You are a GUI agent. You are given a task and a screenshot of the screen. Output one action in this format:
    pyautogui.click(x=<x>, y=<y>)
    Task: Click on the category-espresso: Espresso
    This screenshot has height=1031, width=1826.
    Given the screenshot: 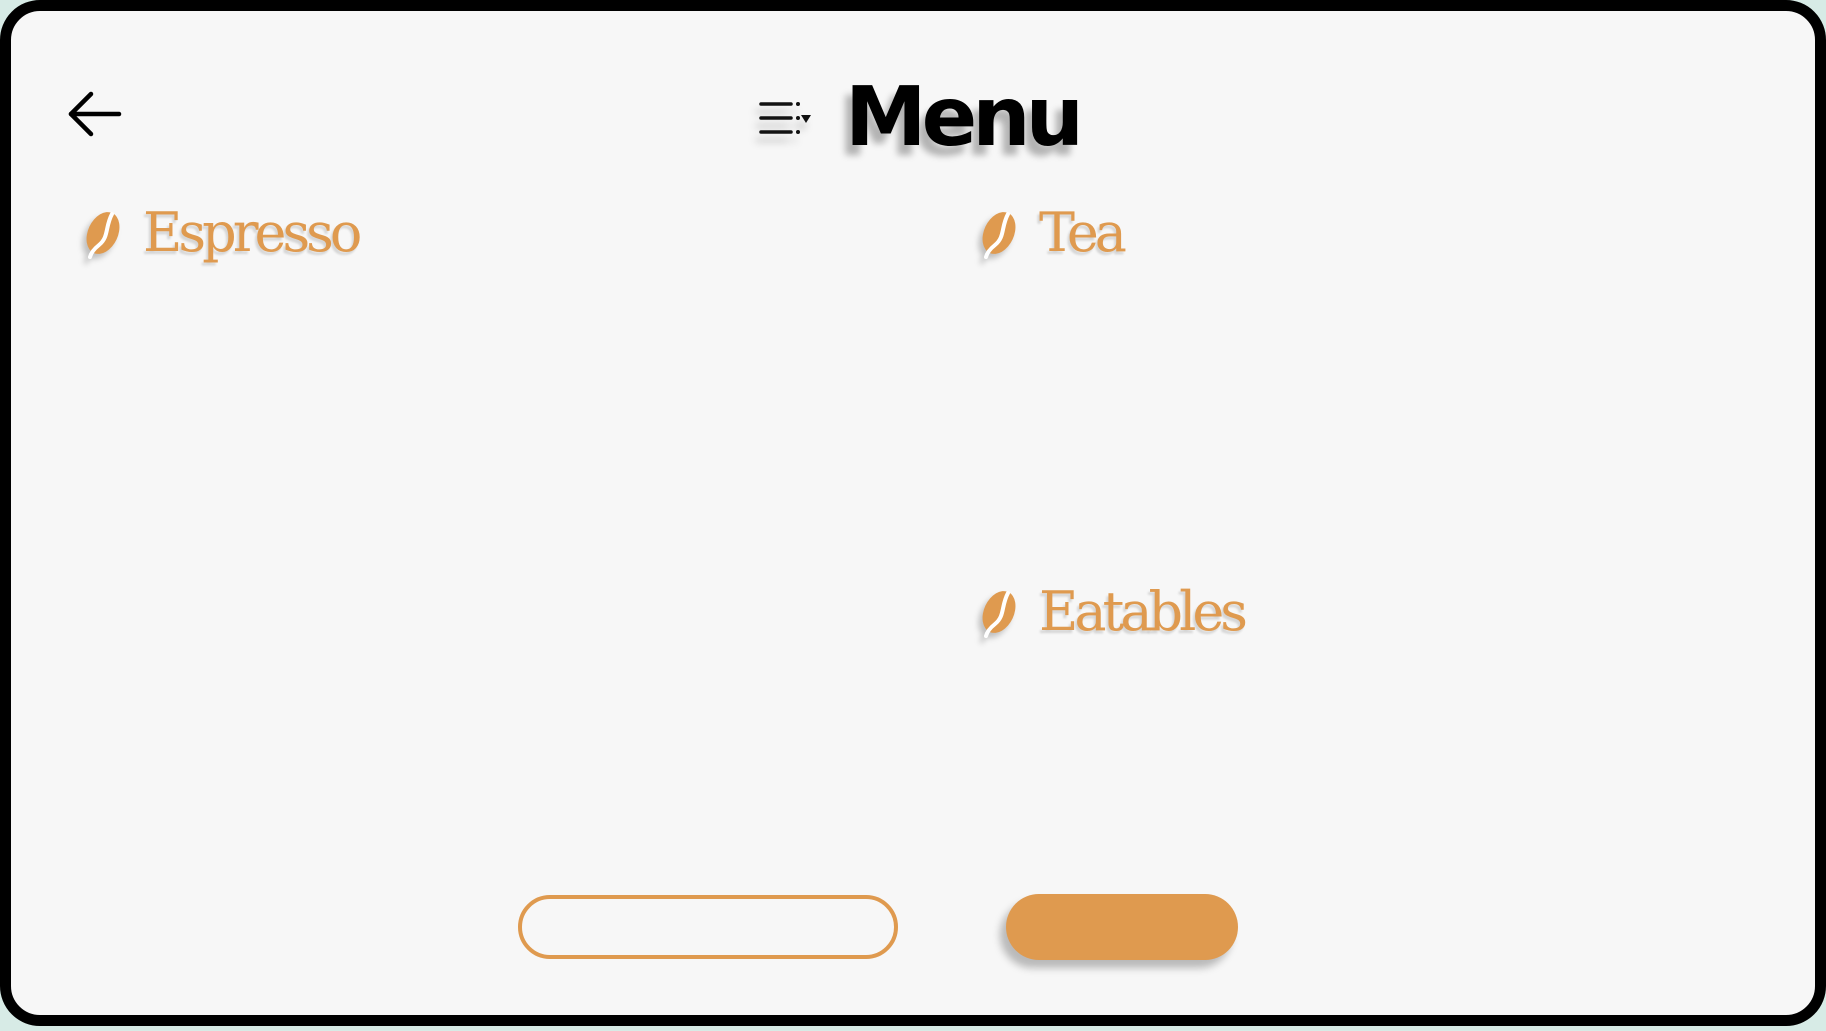 What is the action you would take?
    pyautogui.click(x=221, y=232)
    